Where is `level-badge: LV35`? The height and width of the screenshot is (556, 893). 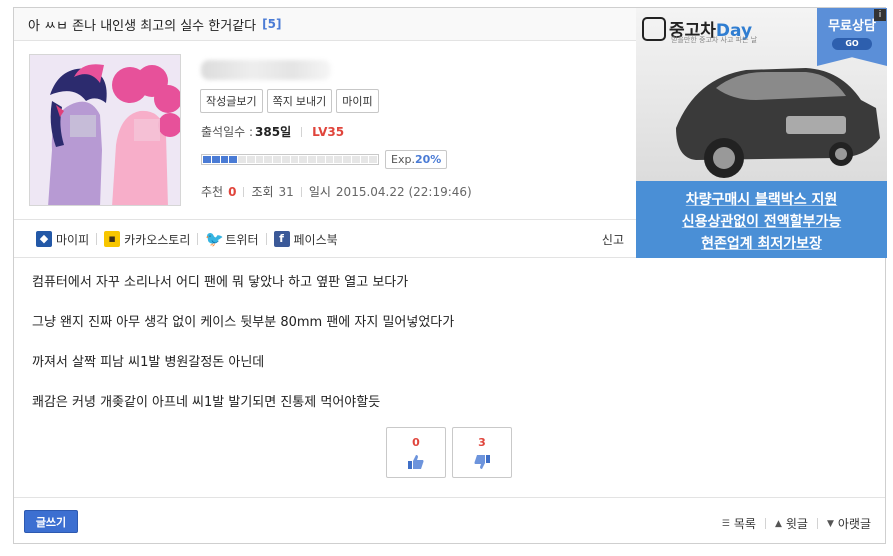
level-badge: LV35 is located at coordinates (328, 131).